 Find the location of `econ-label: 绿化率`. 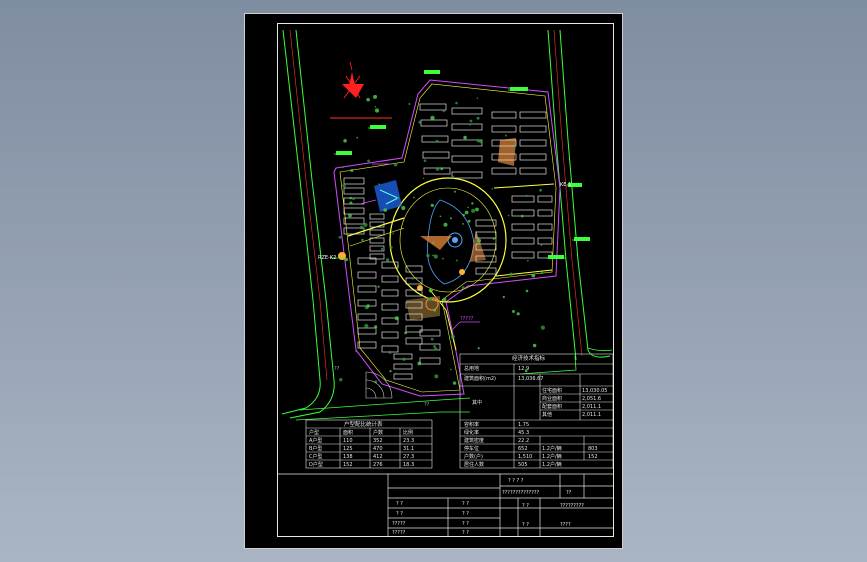

econ-label: 绿化率 is located at coordinates (472, 433).